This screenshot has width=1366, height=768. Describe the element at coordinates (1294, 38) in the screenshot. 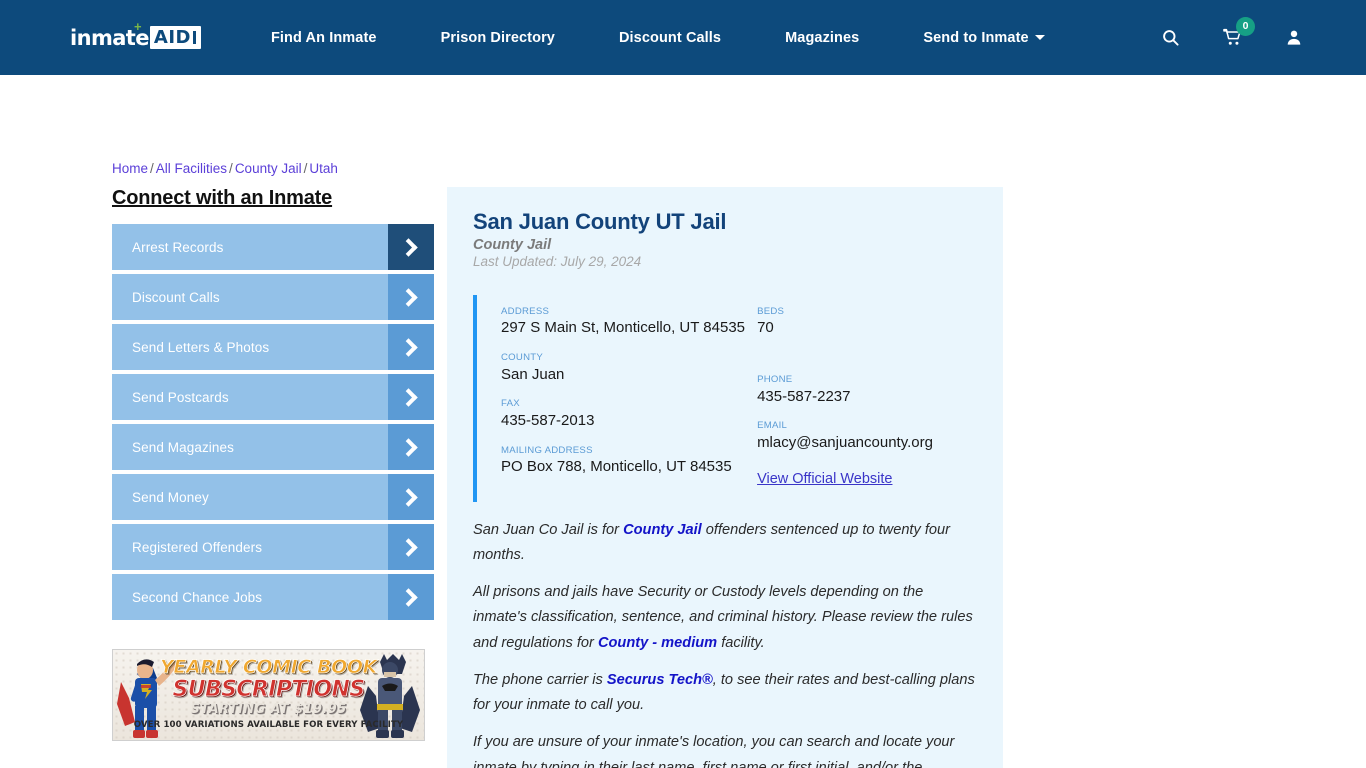

I see `account-icon` at that location.